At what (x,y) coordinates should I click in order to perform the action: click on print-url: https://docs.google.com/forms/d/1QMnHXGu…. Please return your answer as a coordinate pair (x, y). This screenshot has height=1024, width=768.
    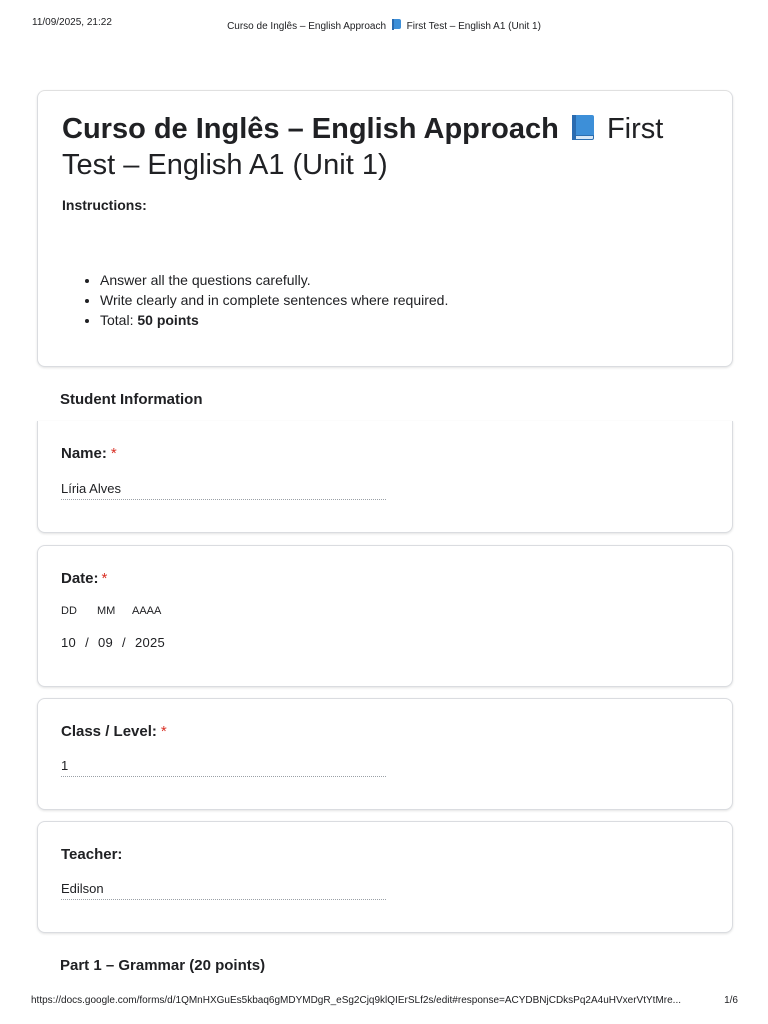
    Looking at the image, I should click on (356, 1000).